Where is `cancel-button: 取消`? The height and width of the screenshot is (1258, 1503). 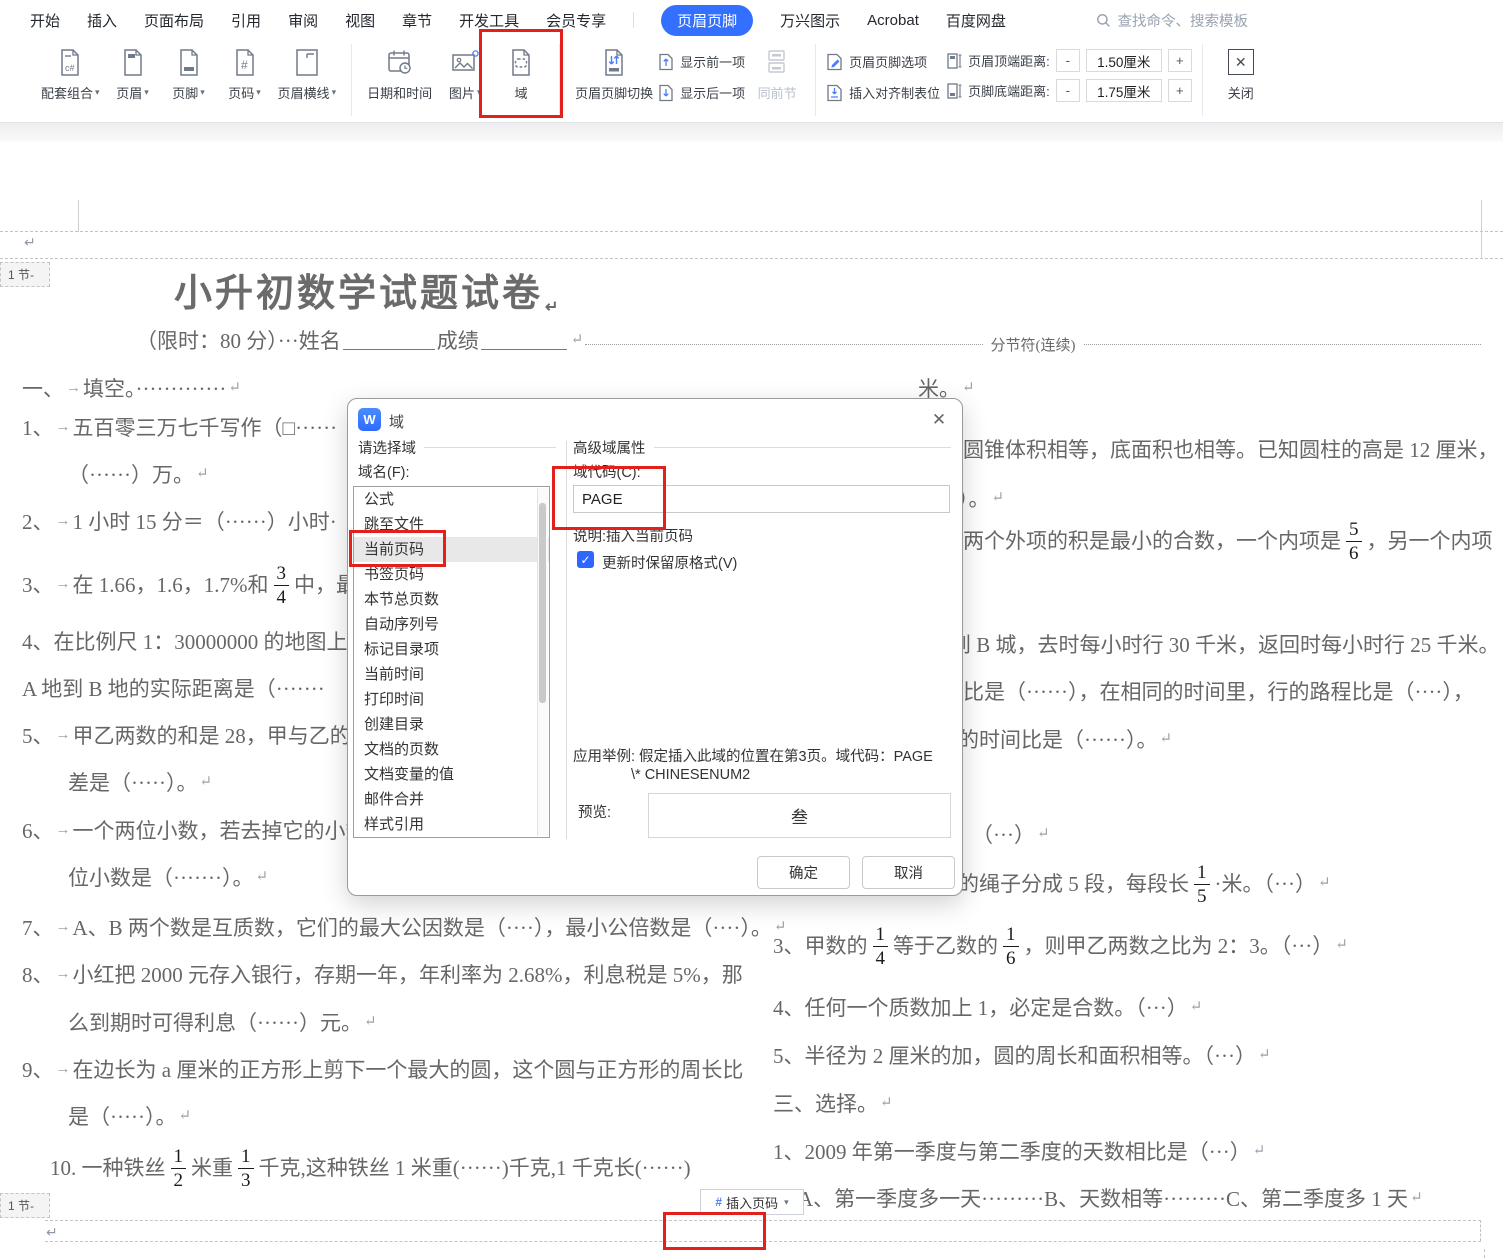
cancel-button: 取消 is located at coordinates (908, 872).